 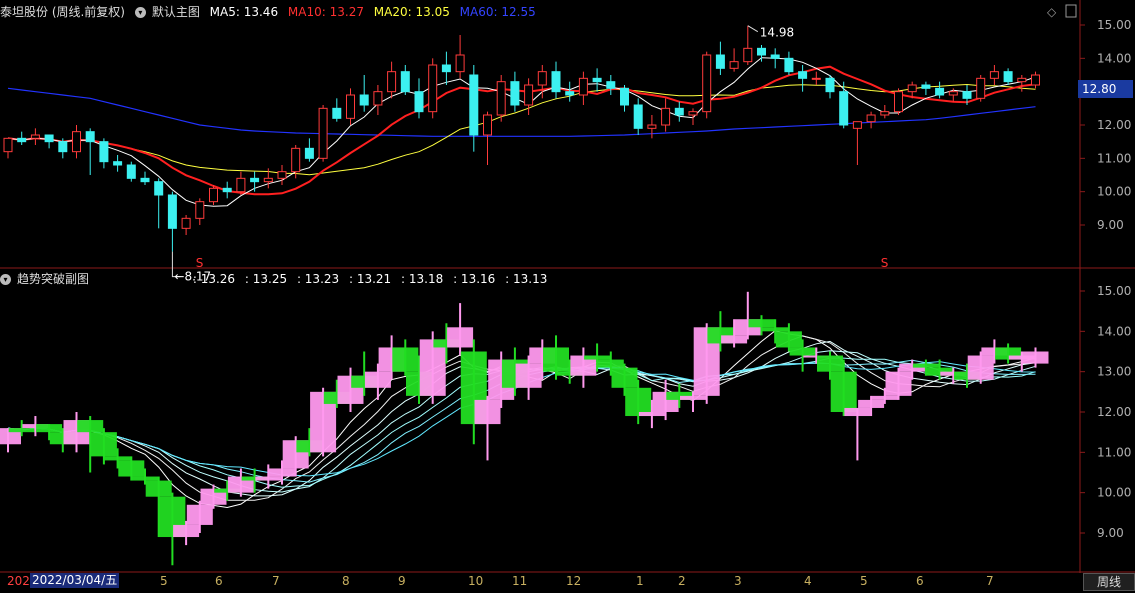 I want to click on sub-y-tick-label: 13.00, so click(x=1114, y=372).